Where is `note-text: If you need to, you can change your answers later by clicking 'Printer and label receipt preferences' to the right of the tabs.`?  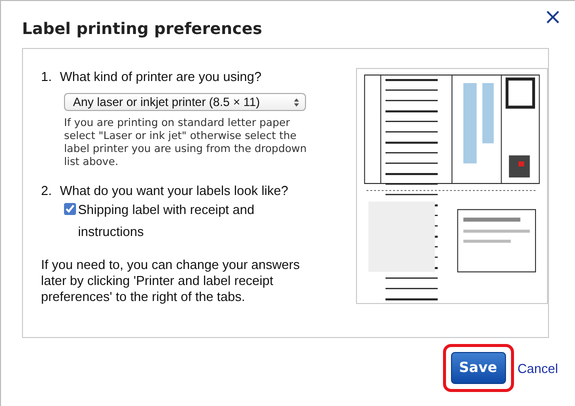 note-text: If you need to, you can change your answers later by clicking 'Printer and label receipt preferences' to the right of the tabs. is located at coordinates (171, 281).